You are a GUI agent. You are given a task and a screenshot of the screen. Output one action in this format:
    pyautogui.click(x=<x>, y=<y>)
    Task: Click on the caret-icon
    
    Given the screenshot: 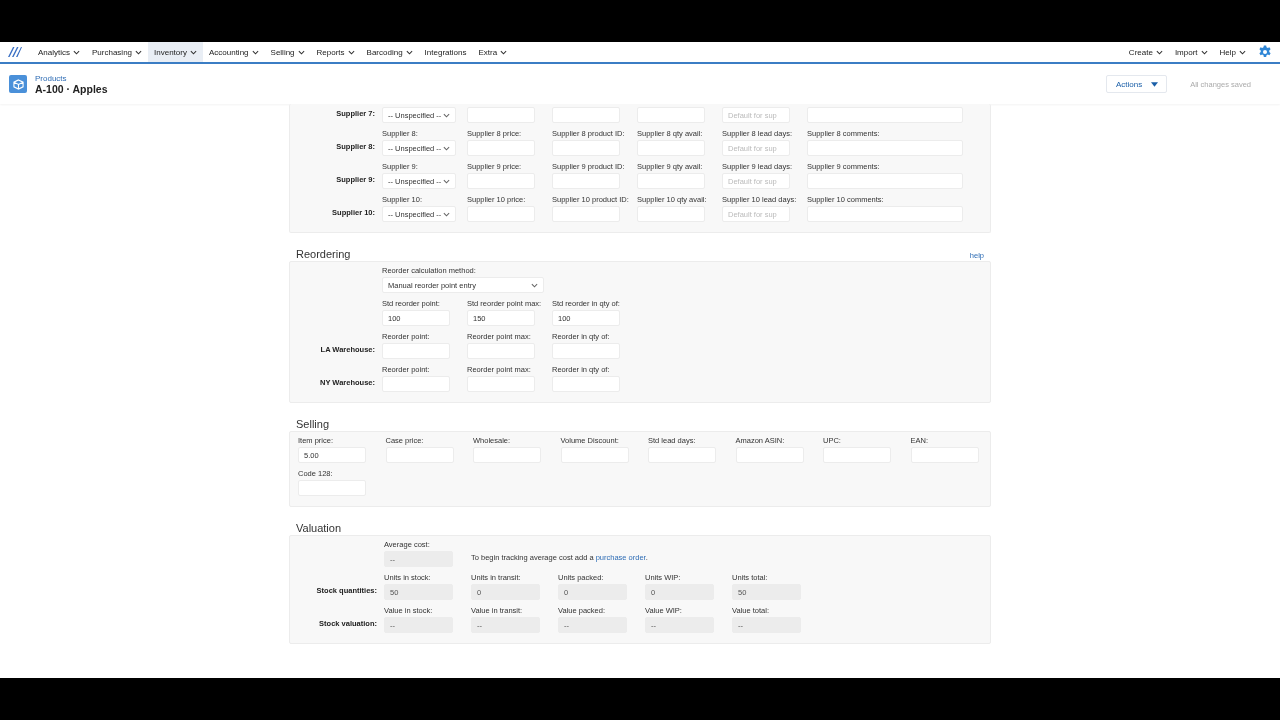 What is the action you would take?
    pyautogui.click(x=1155, y=84)
    